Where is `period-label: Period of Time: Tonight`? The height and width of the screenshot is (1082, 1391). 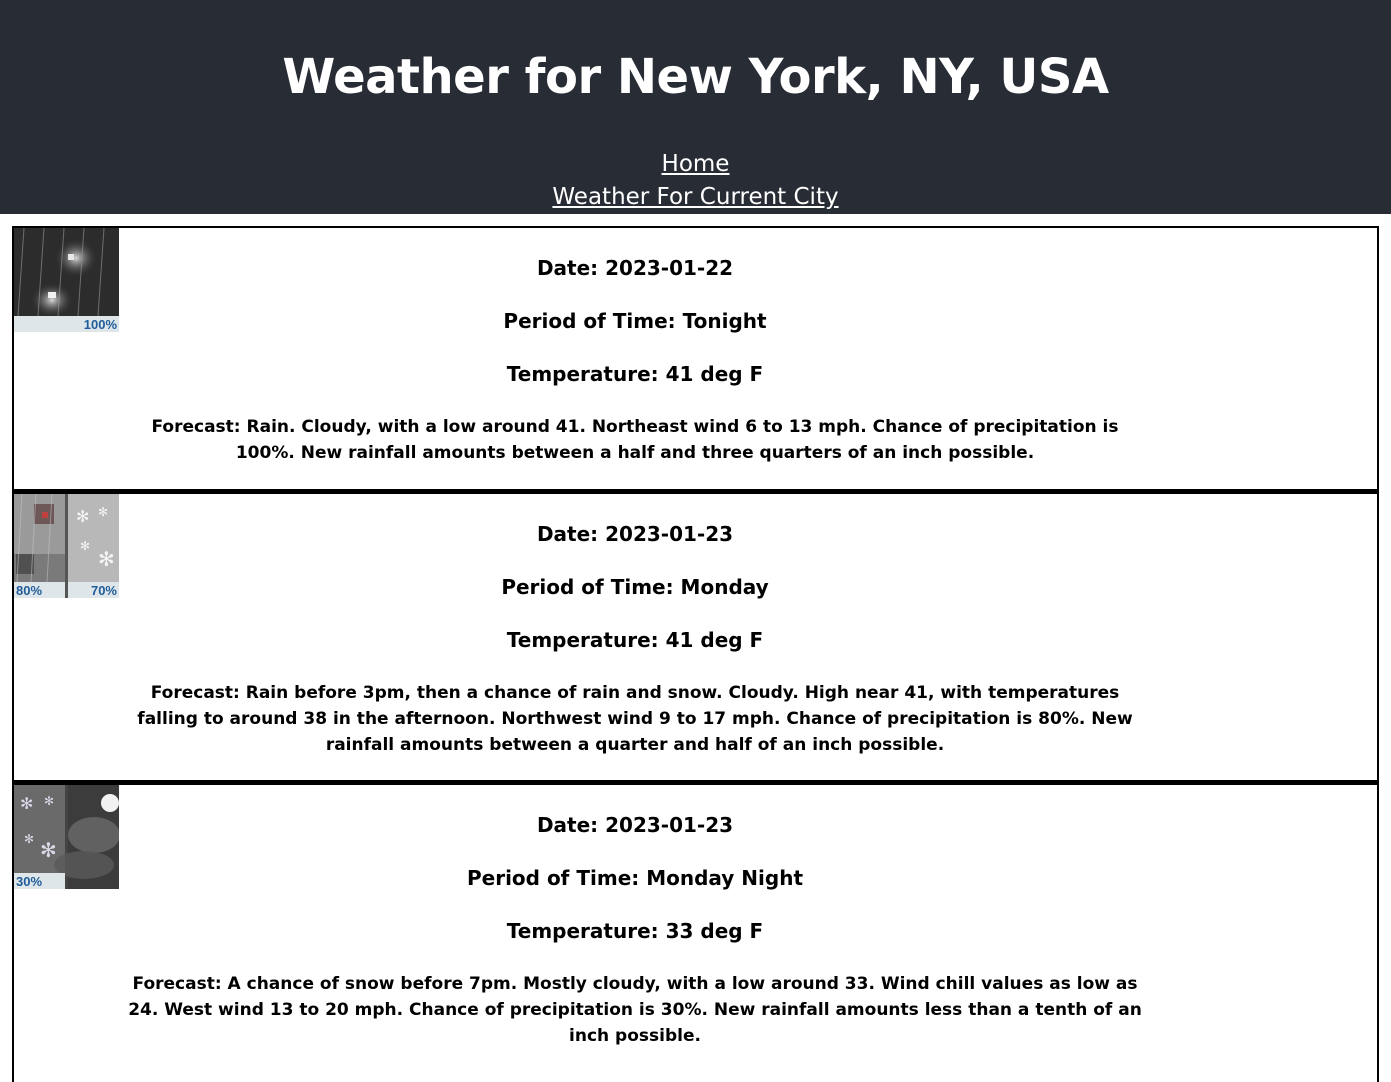 period-label: Period of Time: Tonight is located at coordinates (635, 321).